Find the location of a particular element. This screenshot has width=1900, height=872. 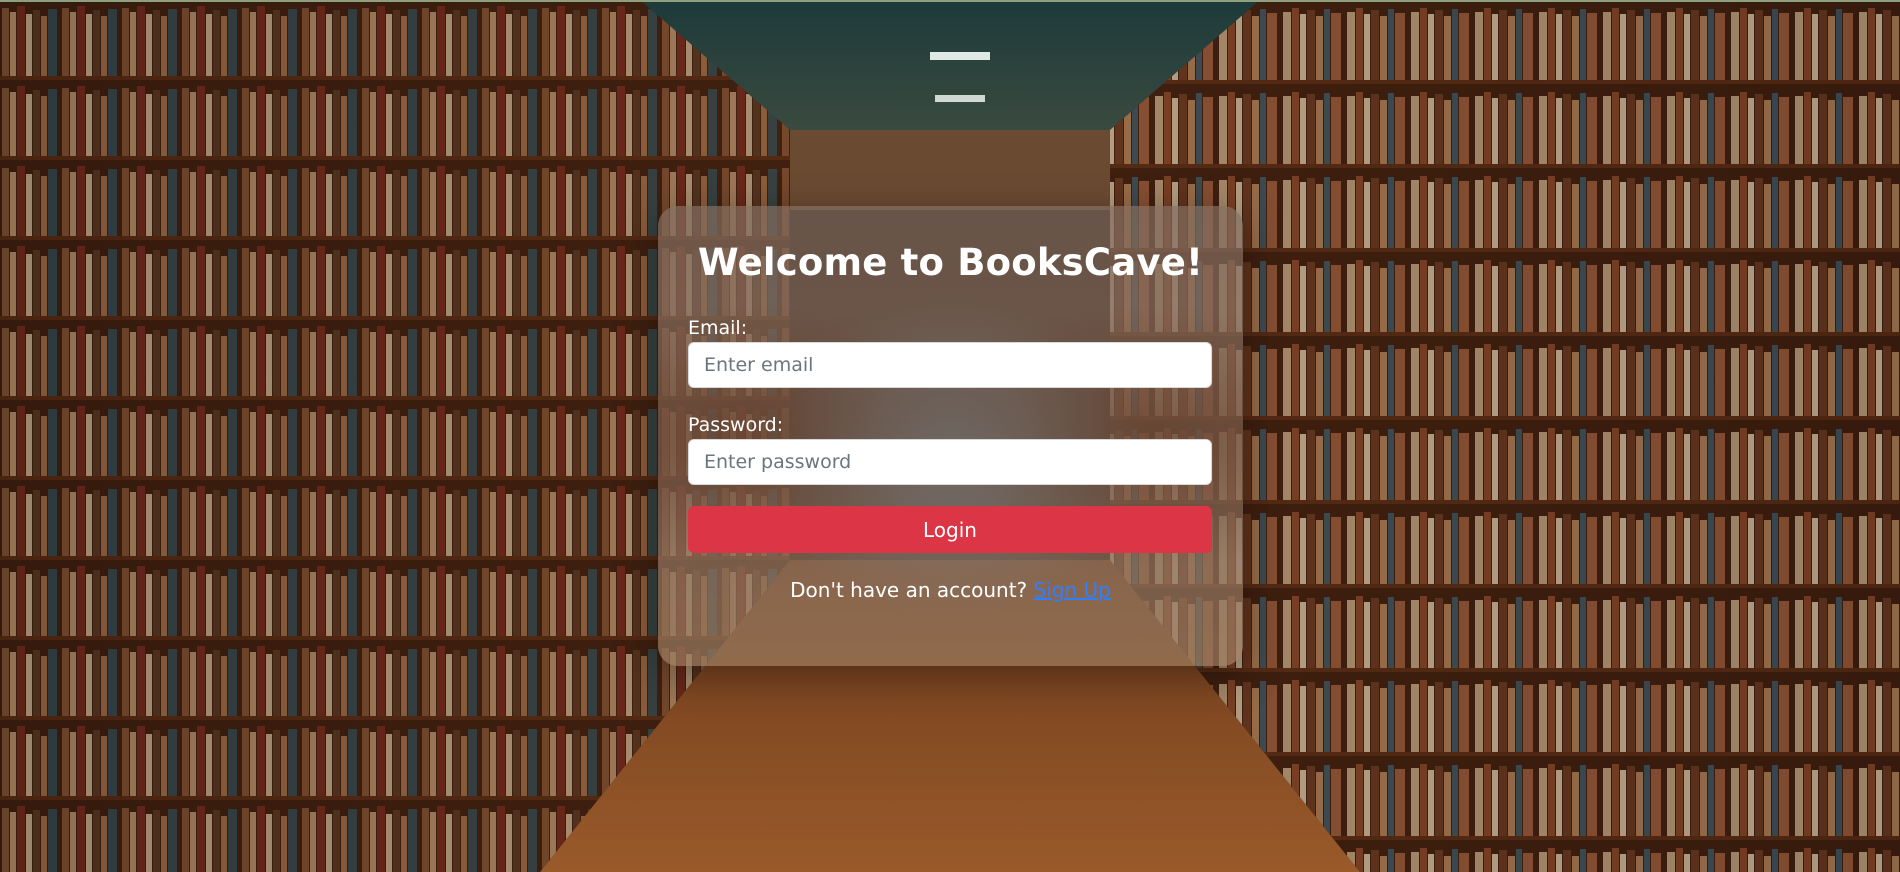

page-title: Welcome to BooksCave! is located at coordinates (950, 262).